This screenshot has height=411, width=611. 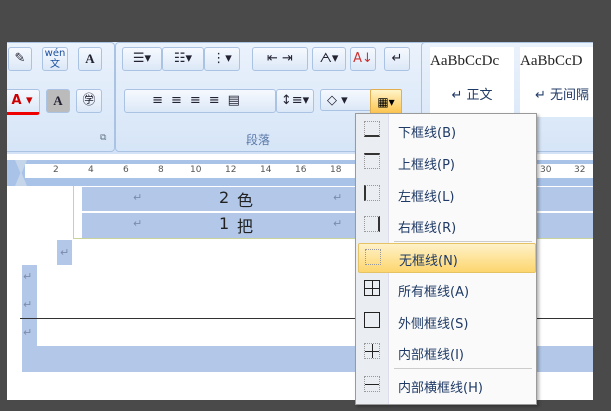 What do you see at coordinates (440, 388) in the screenshot?
I see `menu-item-label: 内部横框线(H)` at bounding box center [440, 388].